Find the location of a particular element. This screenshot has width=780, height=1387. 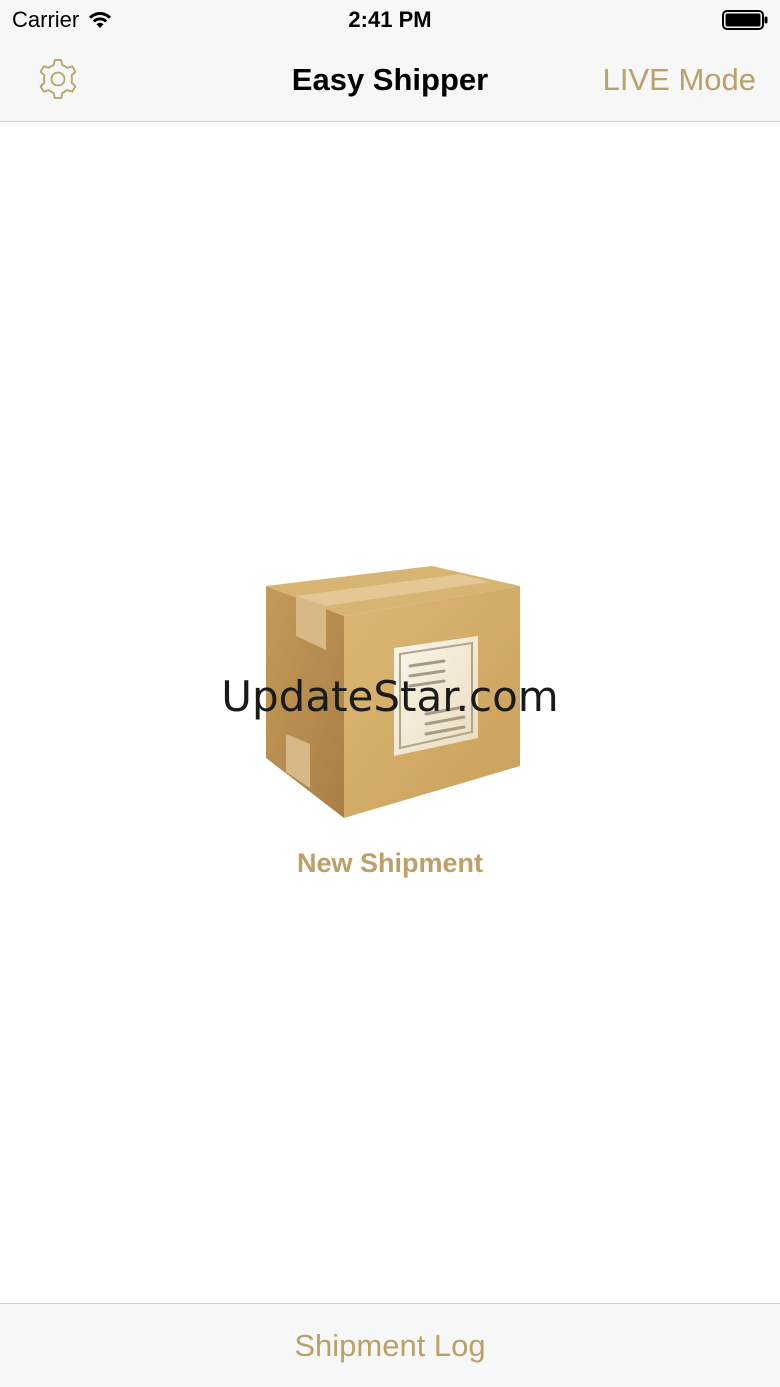

shipment-log-button: Shipment Log is located at coordinates (390, 1346).